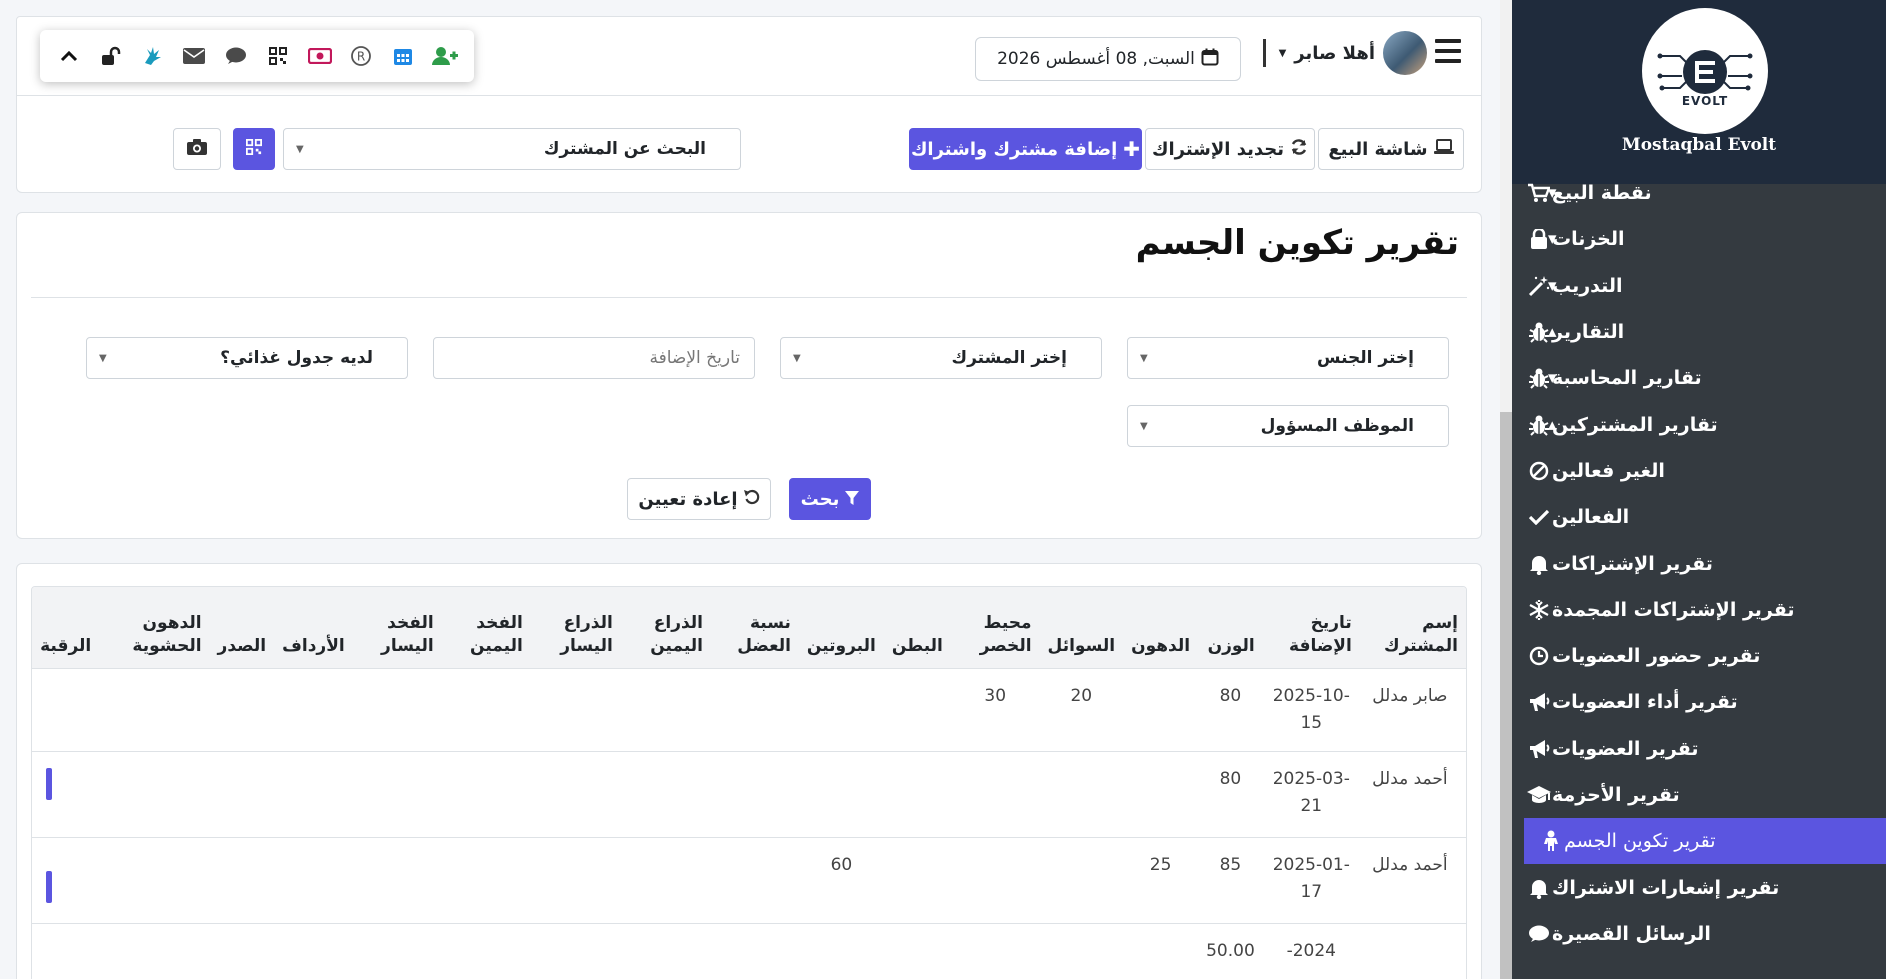  I want to click on column-header: الأرداف, so click(313, 627).